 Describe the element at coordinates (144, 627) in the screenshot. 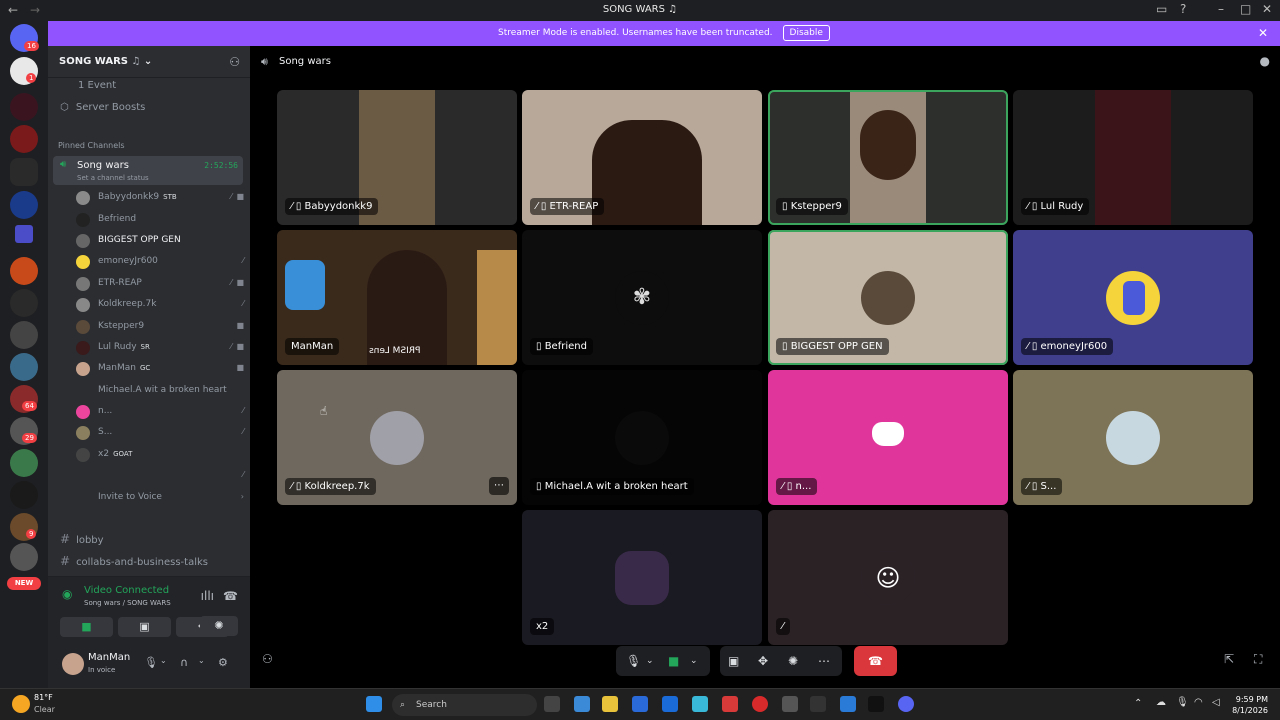

I see `screen-share-button: ▣` at that location.